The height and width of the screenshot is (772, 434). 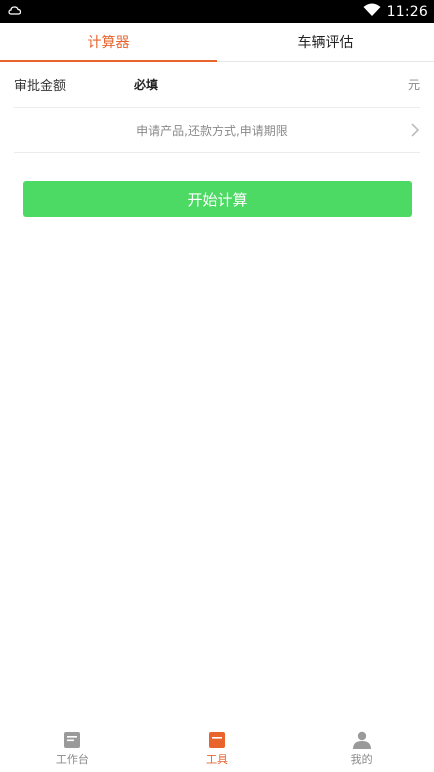 I want to click on amount-unit-label: 元, so click(x=413, y=85).